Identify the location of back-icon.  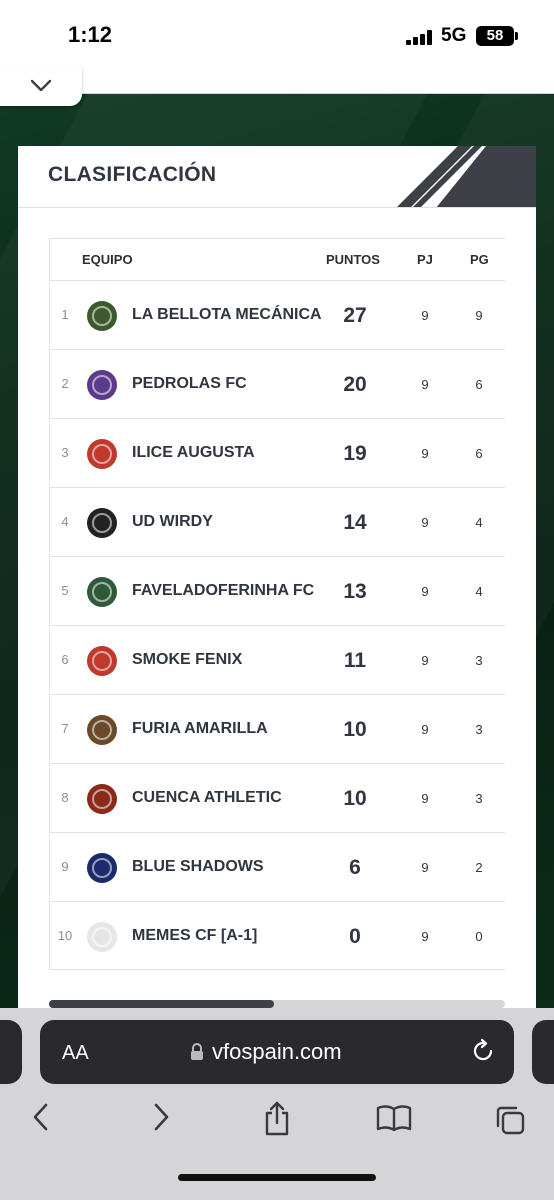
(41, 1117).